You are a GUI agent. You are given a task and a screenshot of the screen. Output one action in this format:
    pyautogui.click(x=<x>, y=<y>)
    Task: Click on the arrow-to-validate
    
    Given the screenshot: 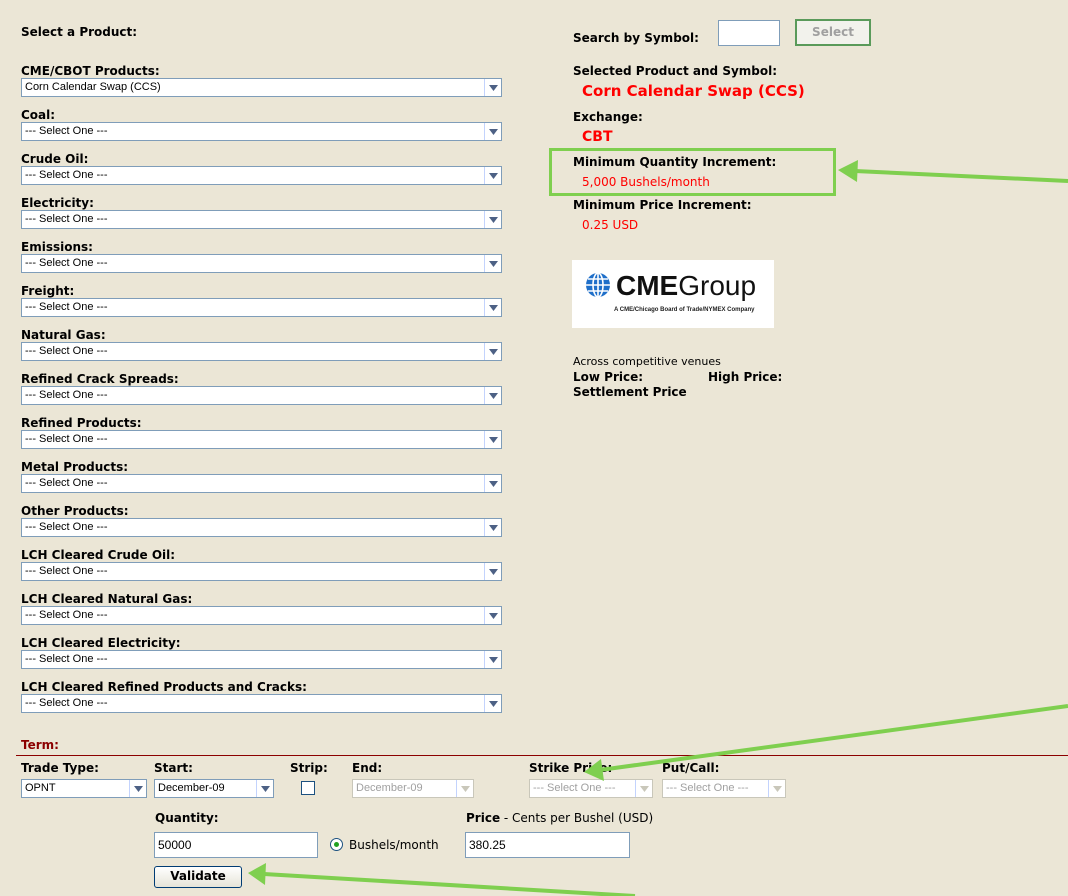 What is the action you would take?
    pyautogui.click(x=442, y=879)
    